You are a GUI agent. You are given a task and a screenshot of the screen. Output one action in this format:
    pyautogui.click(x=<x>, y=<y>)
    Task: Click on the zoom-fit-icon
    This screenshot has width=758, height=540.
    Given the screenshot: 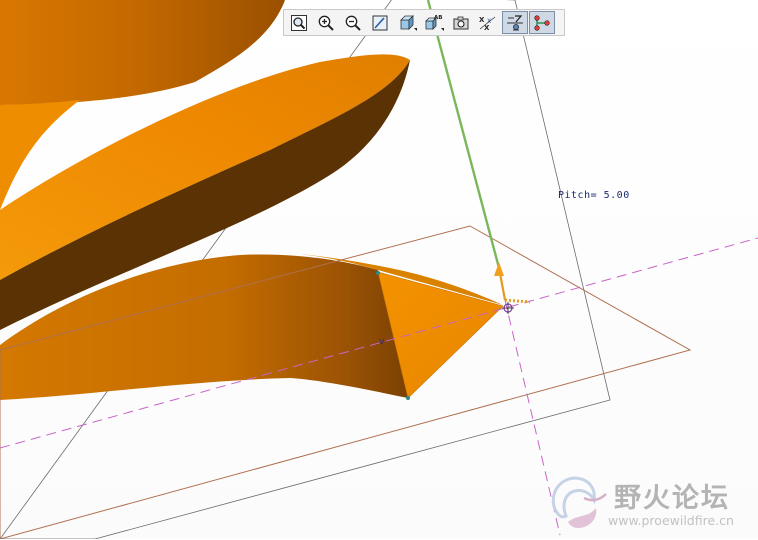 What is the action you would take?
    pyautogui.click(x=299, y=22)
    